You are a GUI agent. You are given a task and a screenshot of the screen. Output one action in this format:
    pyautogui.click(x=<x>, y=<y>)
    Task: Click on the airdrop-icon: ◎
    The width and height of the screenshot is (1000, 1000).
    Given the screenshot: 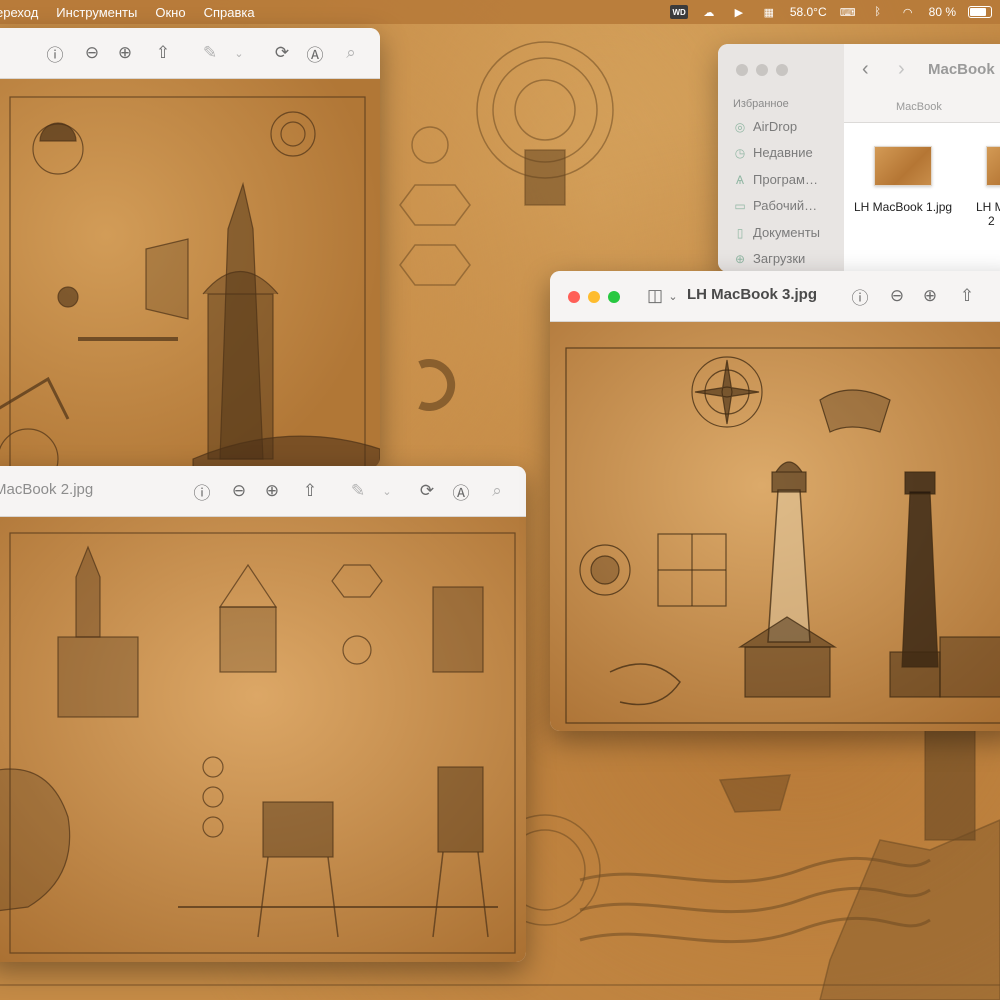 What is the action you would take?
    pyautogui.click(x=740, y=126)
    